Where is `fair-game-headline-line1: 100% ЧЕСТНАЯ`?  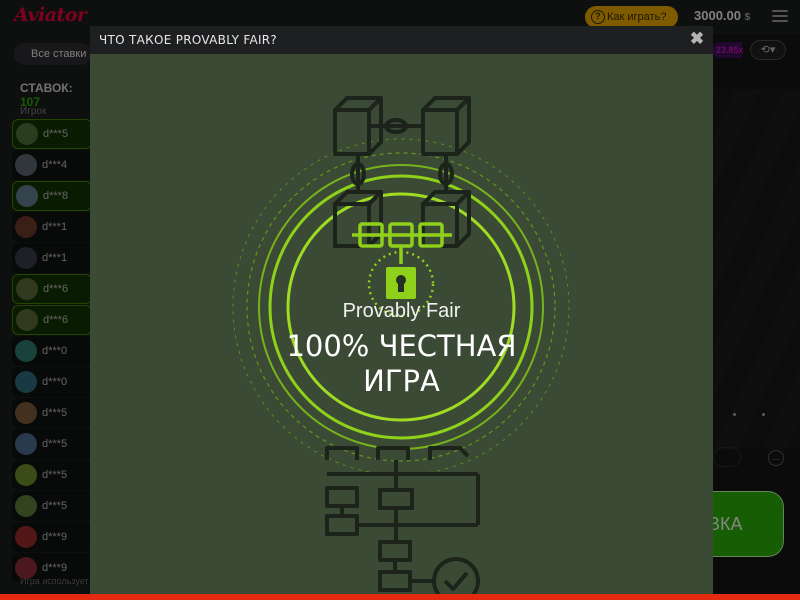 fair-game-headline-line1: 100% ЧЕСТНАЯ is located at coordinates (401, 346).